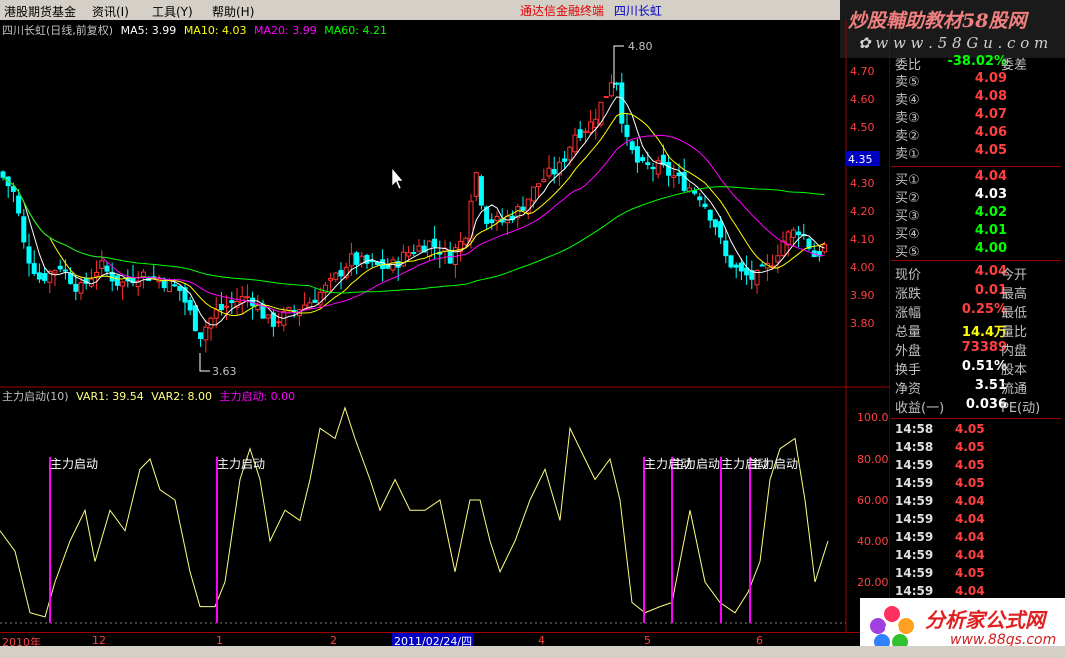  Describe the element at coordinates (961, 332) in the screenshot. I see `quote-row: 总量 14.4万 量比` at that location.